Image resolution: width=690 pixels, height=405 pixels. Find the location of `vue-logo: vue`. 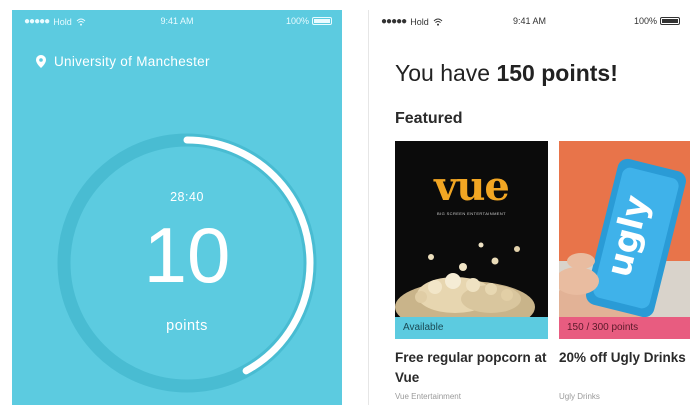

vue-logo: vue is located at coordinates (472, 186).